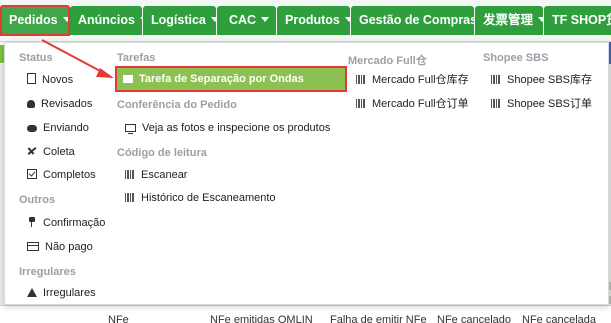  I want to click on menu-item-completos: Completos, so click(61, 175).